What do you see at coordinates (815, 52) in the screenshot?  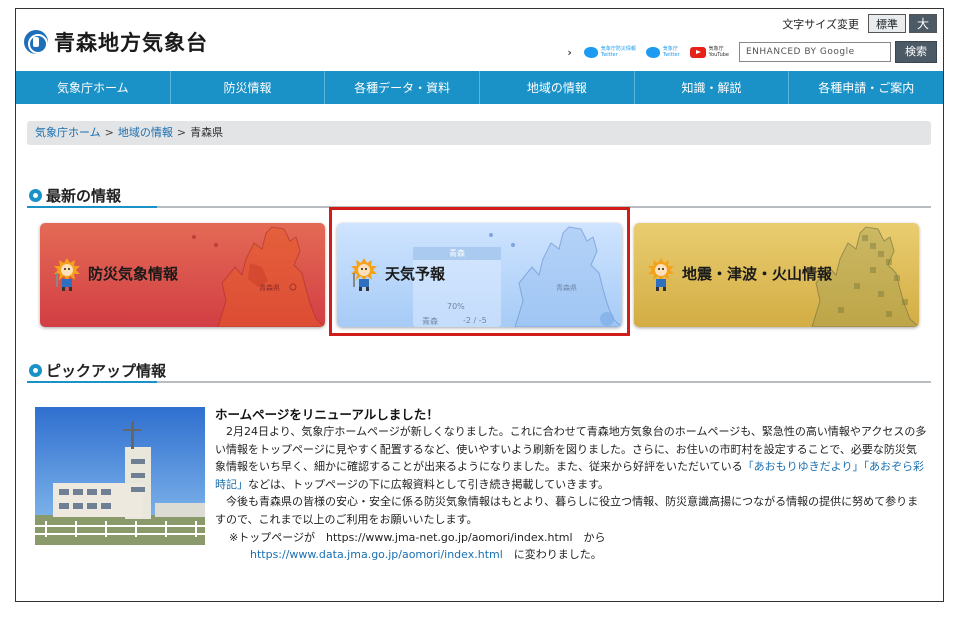 I see `search-input` at bounding box center [815, 52].